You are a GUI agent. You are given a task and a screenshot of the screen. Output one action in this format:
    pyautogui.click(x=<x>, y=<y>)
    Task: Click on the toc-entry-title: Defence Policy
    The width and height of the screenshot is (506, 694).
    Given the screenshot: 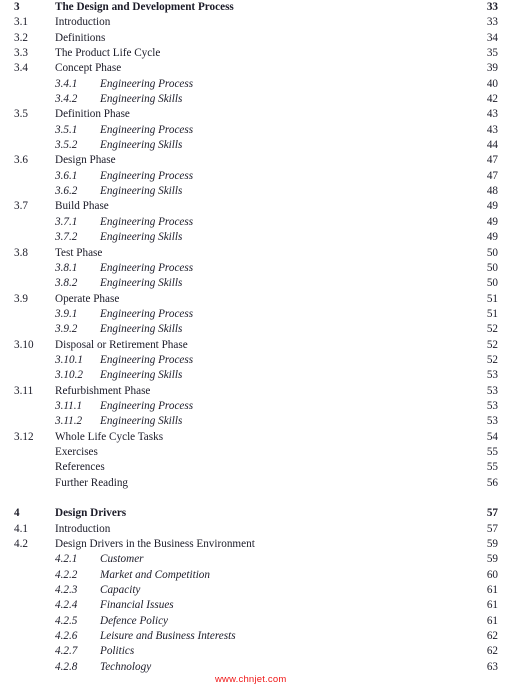 What is the action you would take?
    pyautogui.click(x=134, y=621)
    